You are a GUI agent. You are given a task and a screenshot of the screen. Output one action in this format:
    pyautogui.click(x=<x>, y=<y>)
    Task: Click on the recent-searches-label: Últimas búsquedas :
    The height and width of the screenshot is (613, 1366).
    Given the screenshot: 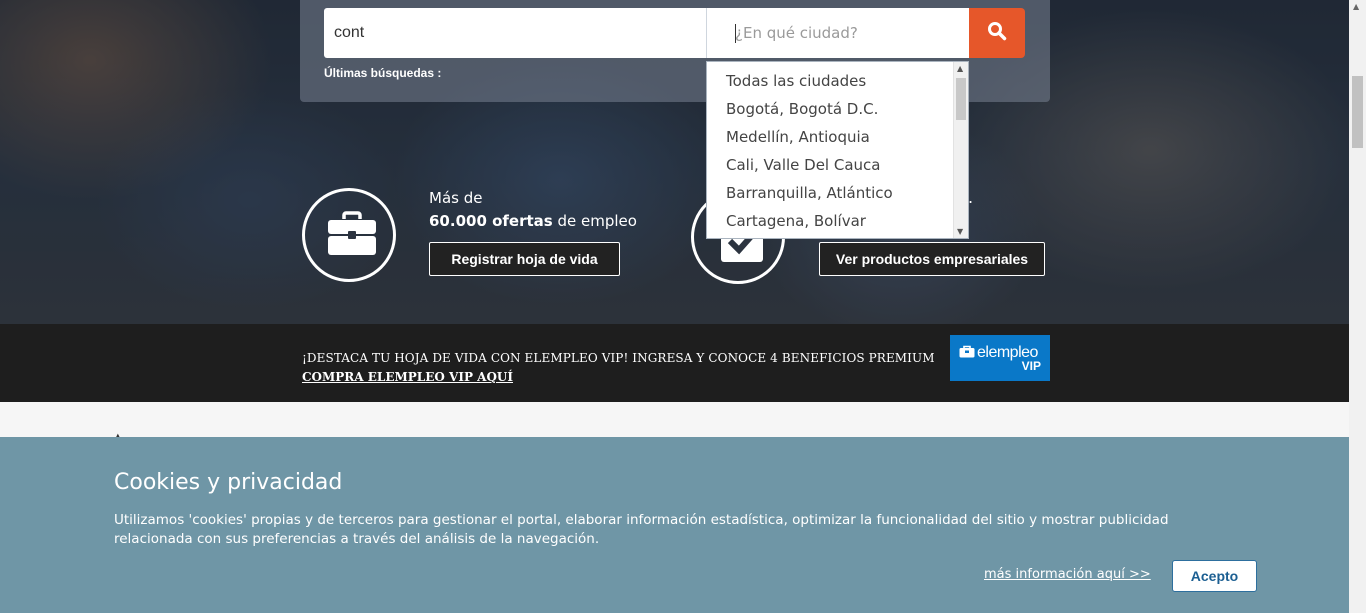 What is the action you would take?
    pyautogui.click(x=383, y=73)
    